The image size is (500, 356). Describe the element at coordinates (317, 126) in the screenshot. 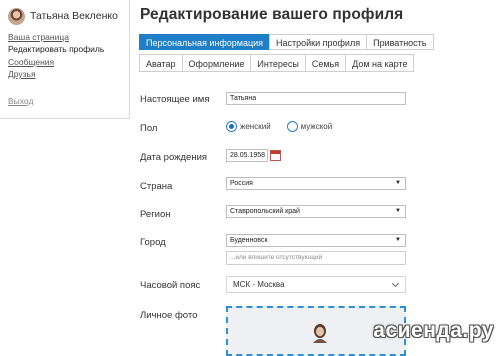

I see `gender-male-label: мужской` at that location.